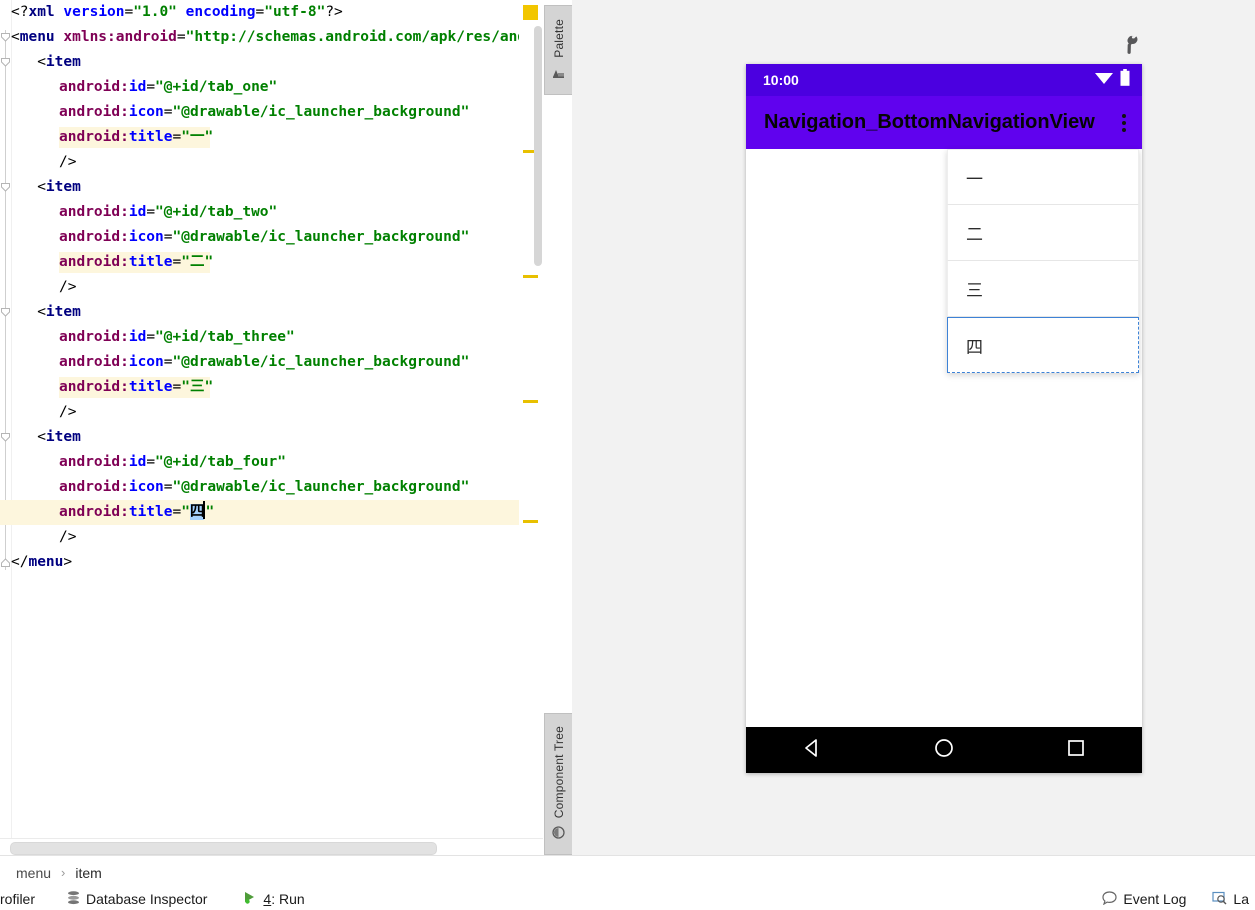 The image size is (1255, 910). What do you see at coordinates (33, 873) in the screenshot?
I see `breadcrumb-item-menu: menu` at bounding box center [33, 873].